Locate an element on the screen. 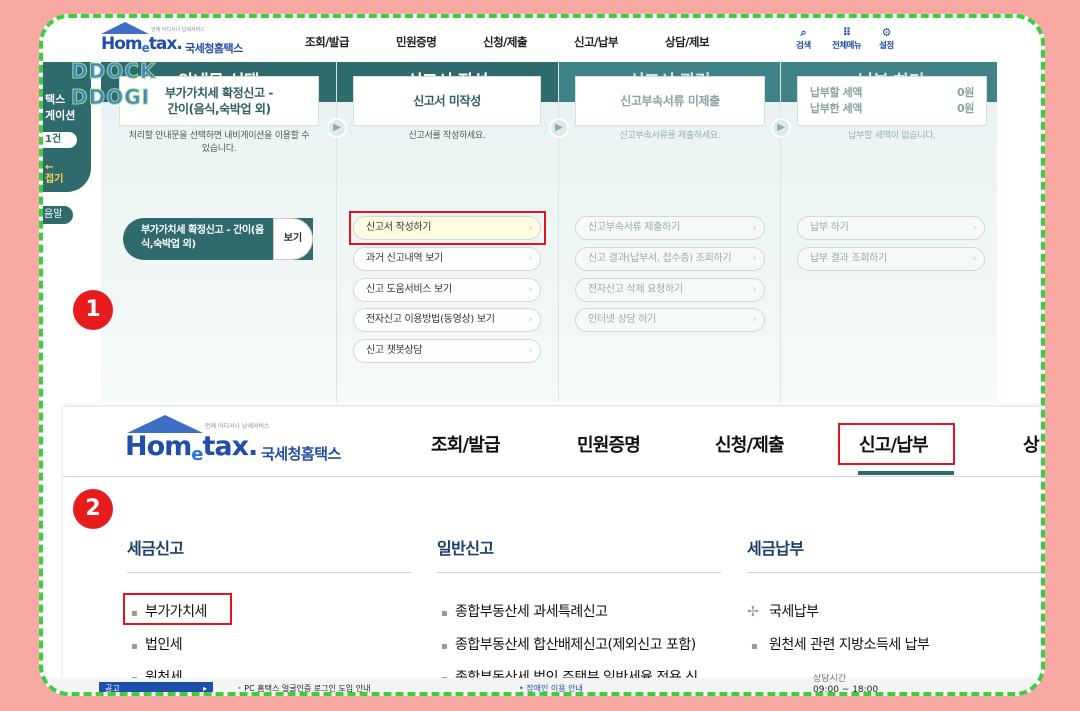 The height and width of the screenshot is (711, 1080). menu-item-local-income-pay: ▪ 원천세 관련 지방소득세 납부 is located at coordinates (840, 644).